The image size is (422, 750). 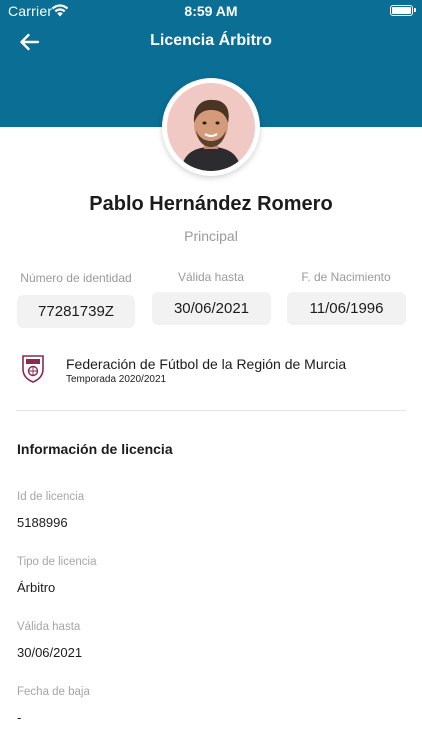 I want to click on license-valid-until-label: Válida hasta, so click(x=49, y=627).